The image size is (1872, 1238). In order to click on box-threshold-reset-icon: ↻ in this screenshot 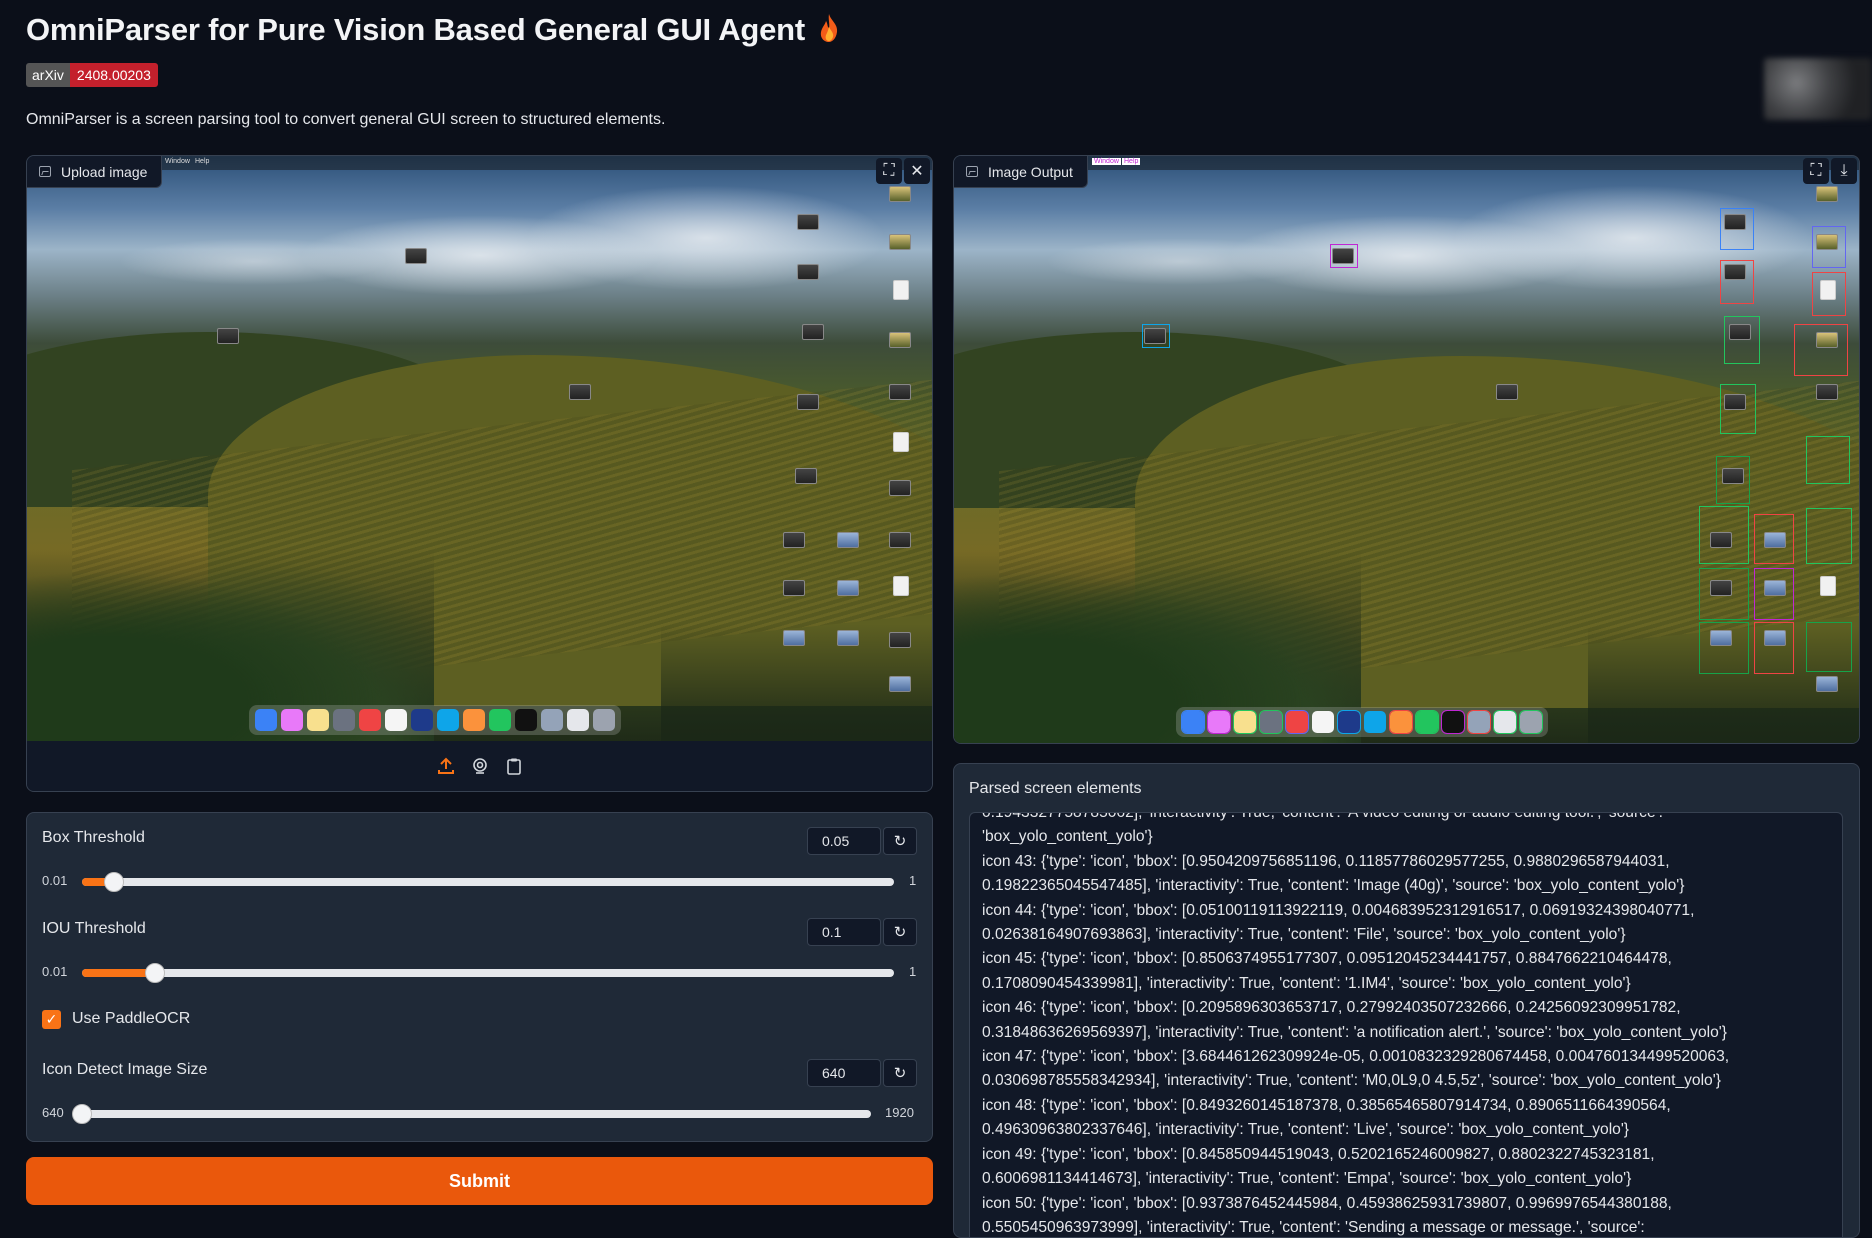, I will do `click(900, 841)`.